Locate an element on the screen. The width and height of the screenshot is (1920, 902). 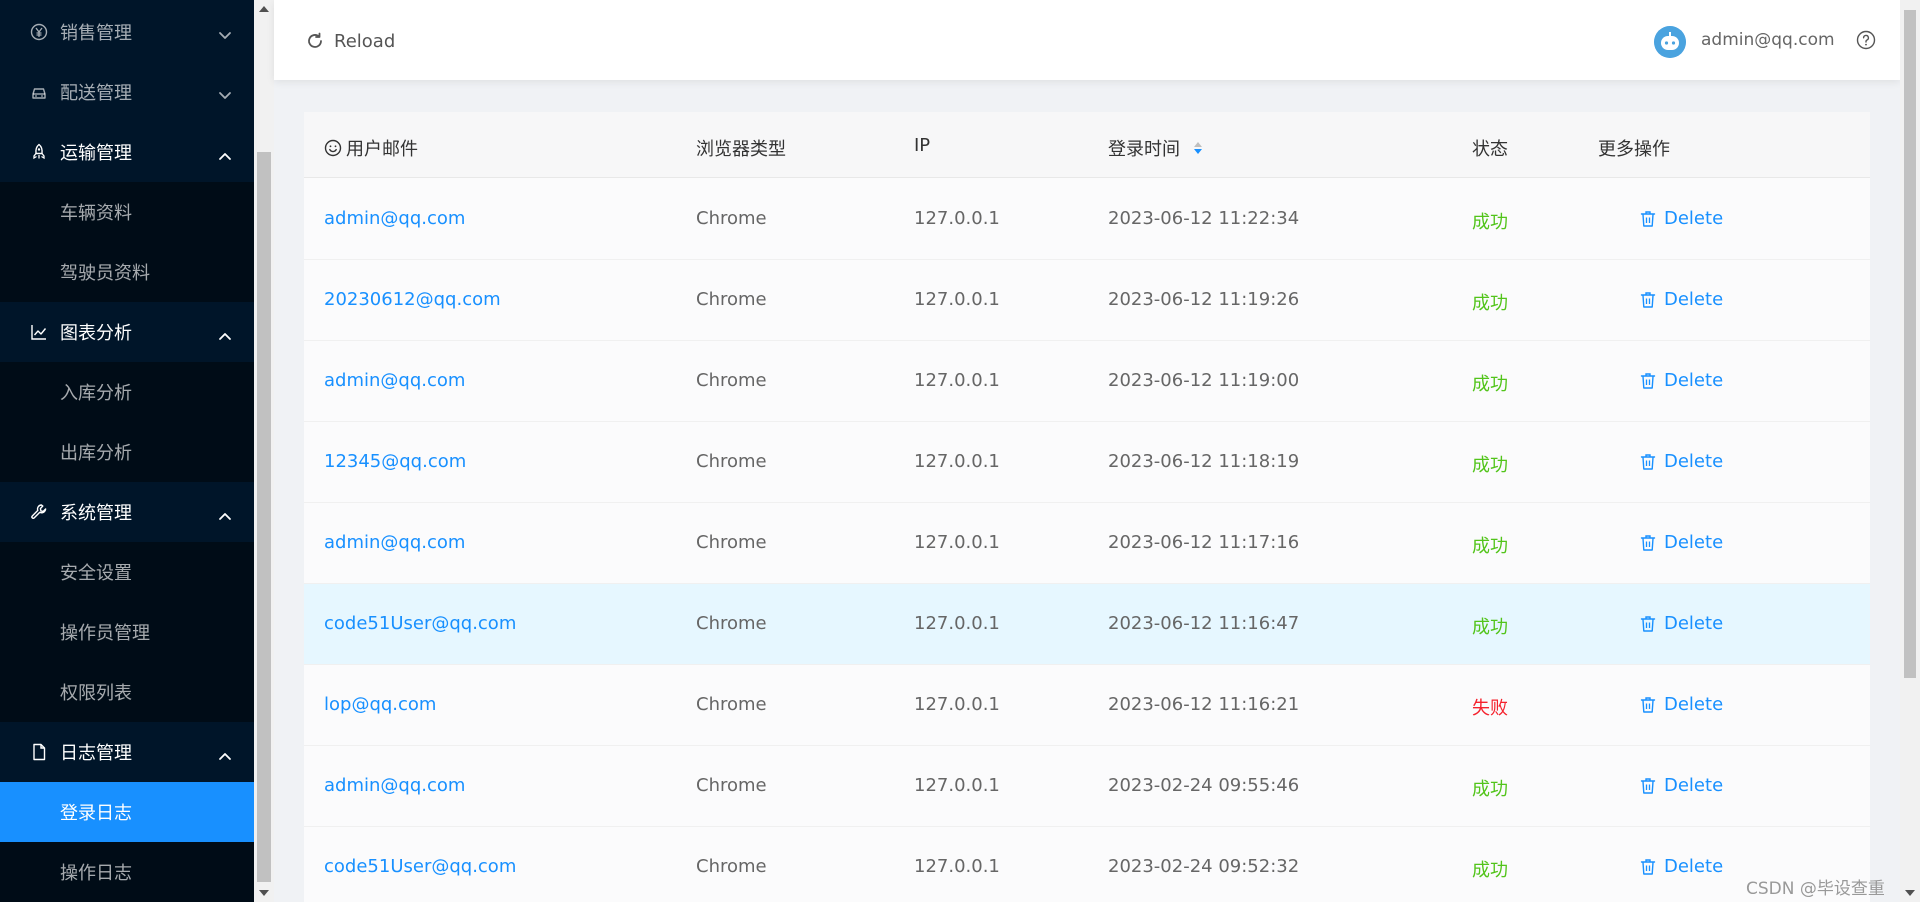
sidebar-item-11: 权限列表 is located at coordinates (127, 692).